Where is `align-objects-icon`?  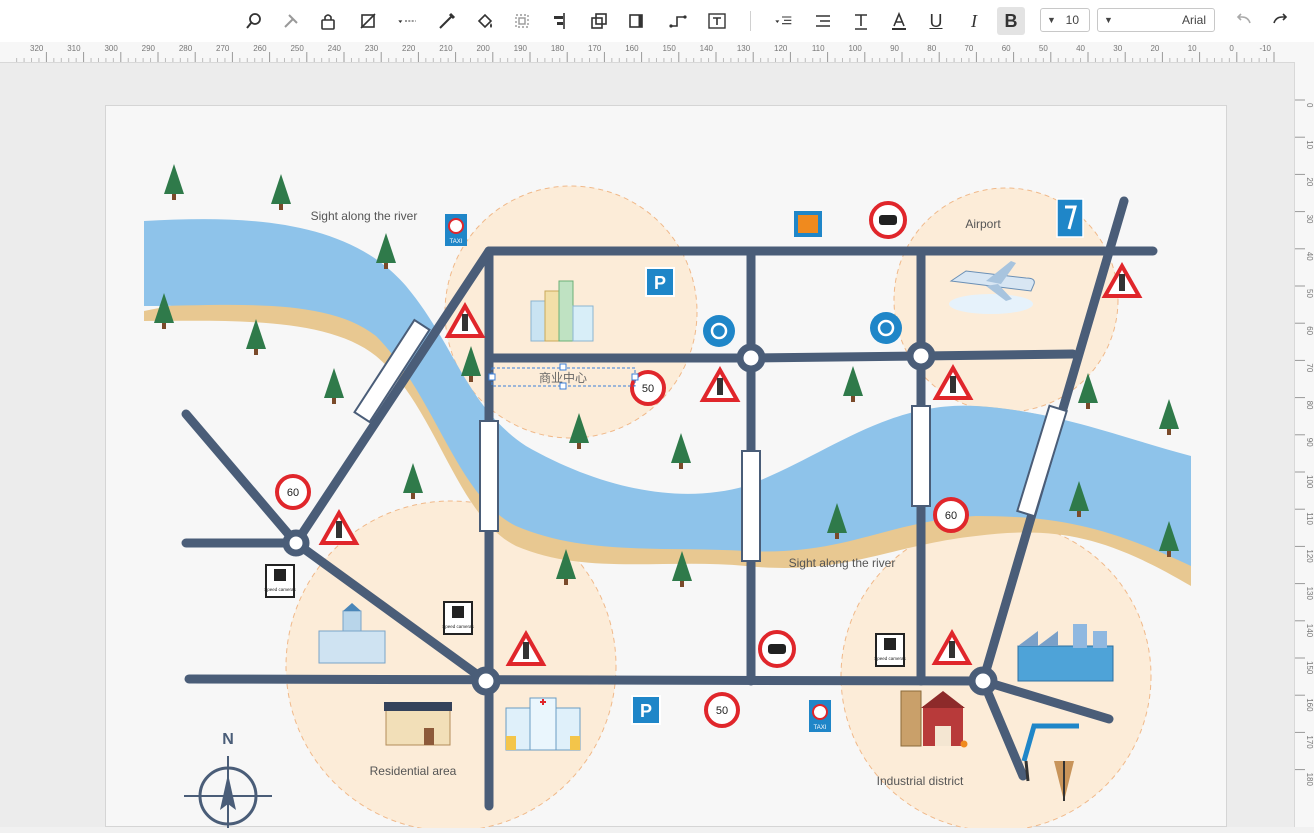 align-objects-icon is located at coordinates (560, 21).